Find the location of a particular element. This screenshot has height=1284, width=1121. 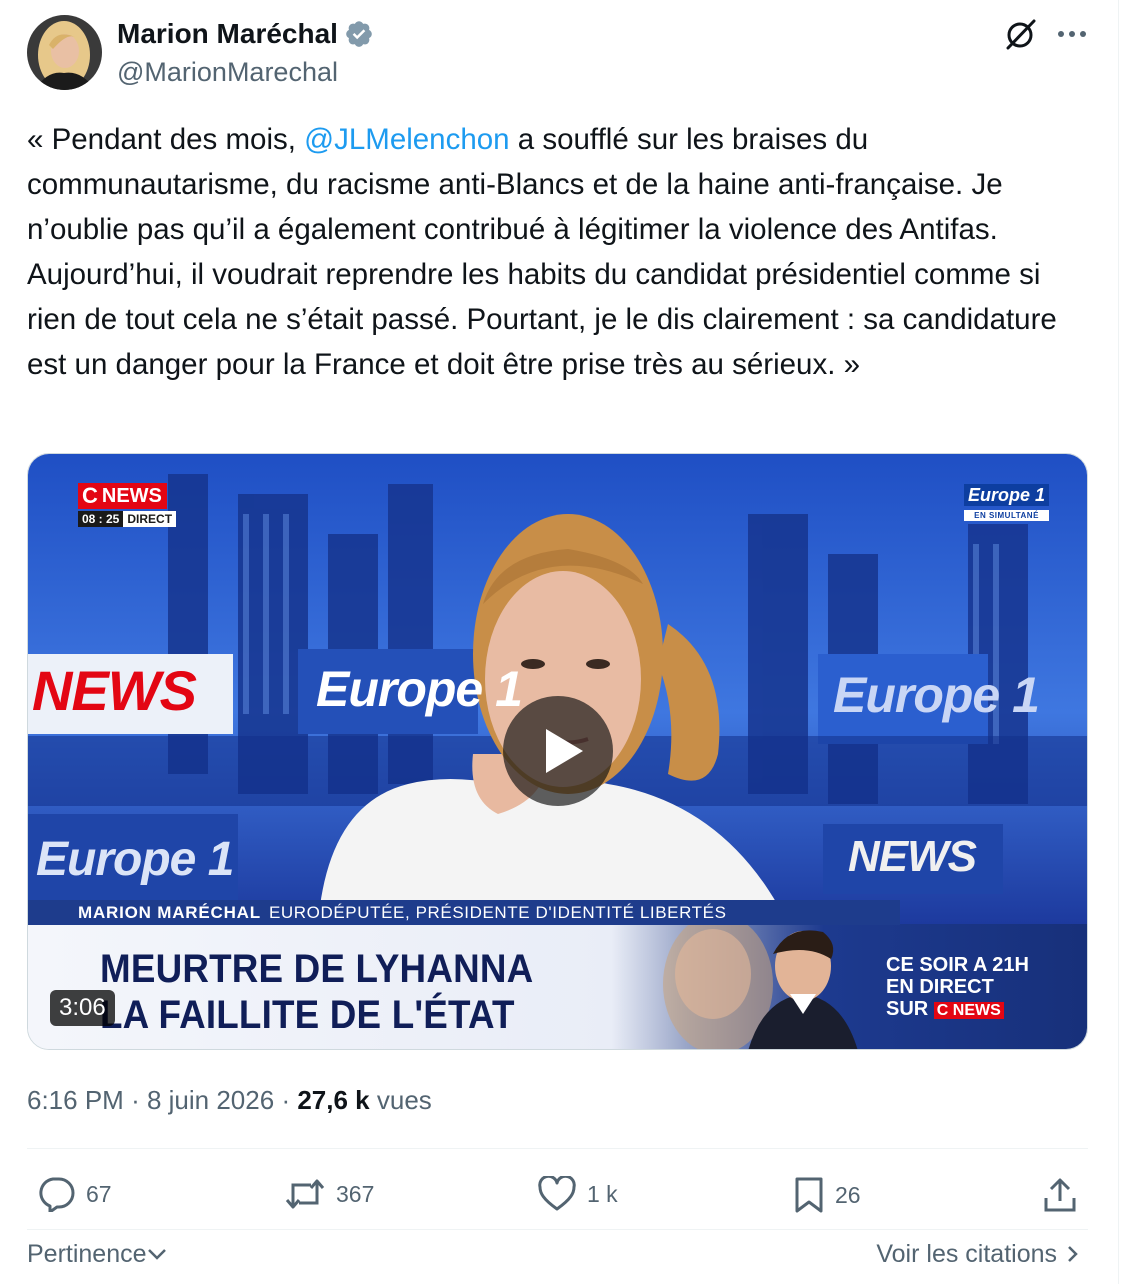

views-label: vues is located at coordinates (404, 1100).